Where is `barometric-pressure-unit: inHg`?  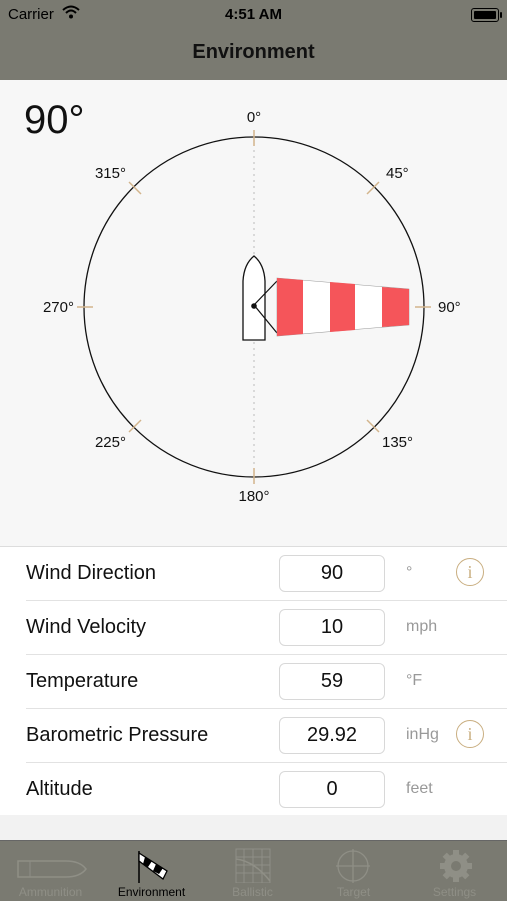 barometric-pressure-unit: inHg is located at coordinates (422, 734).